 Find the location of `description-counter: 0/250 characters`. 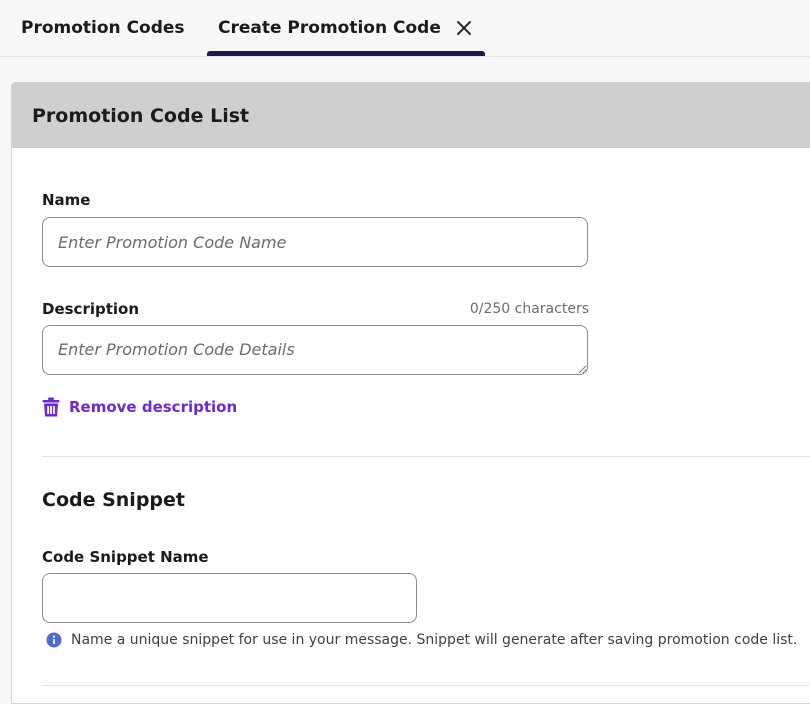

description-counter: 0/250 characters is located at coordinates (529, 309).